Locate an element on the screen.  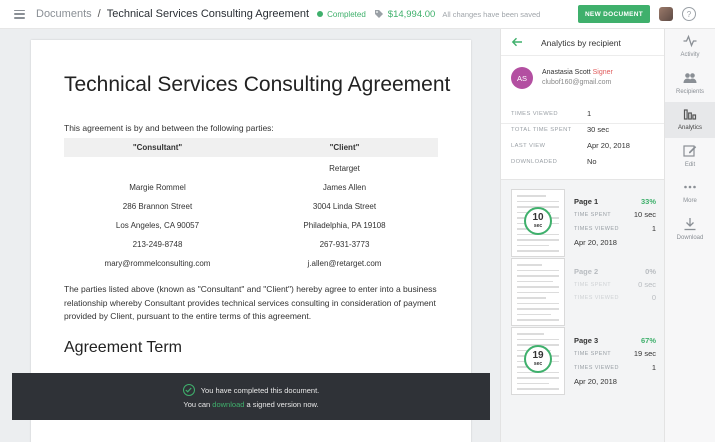
recipient-avatar: AS is located at coordinates (522, 78).